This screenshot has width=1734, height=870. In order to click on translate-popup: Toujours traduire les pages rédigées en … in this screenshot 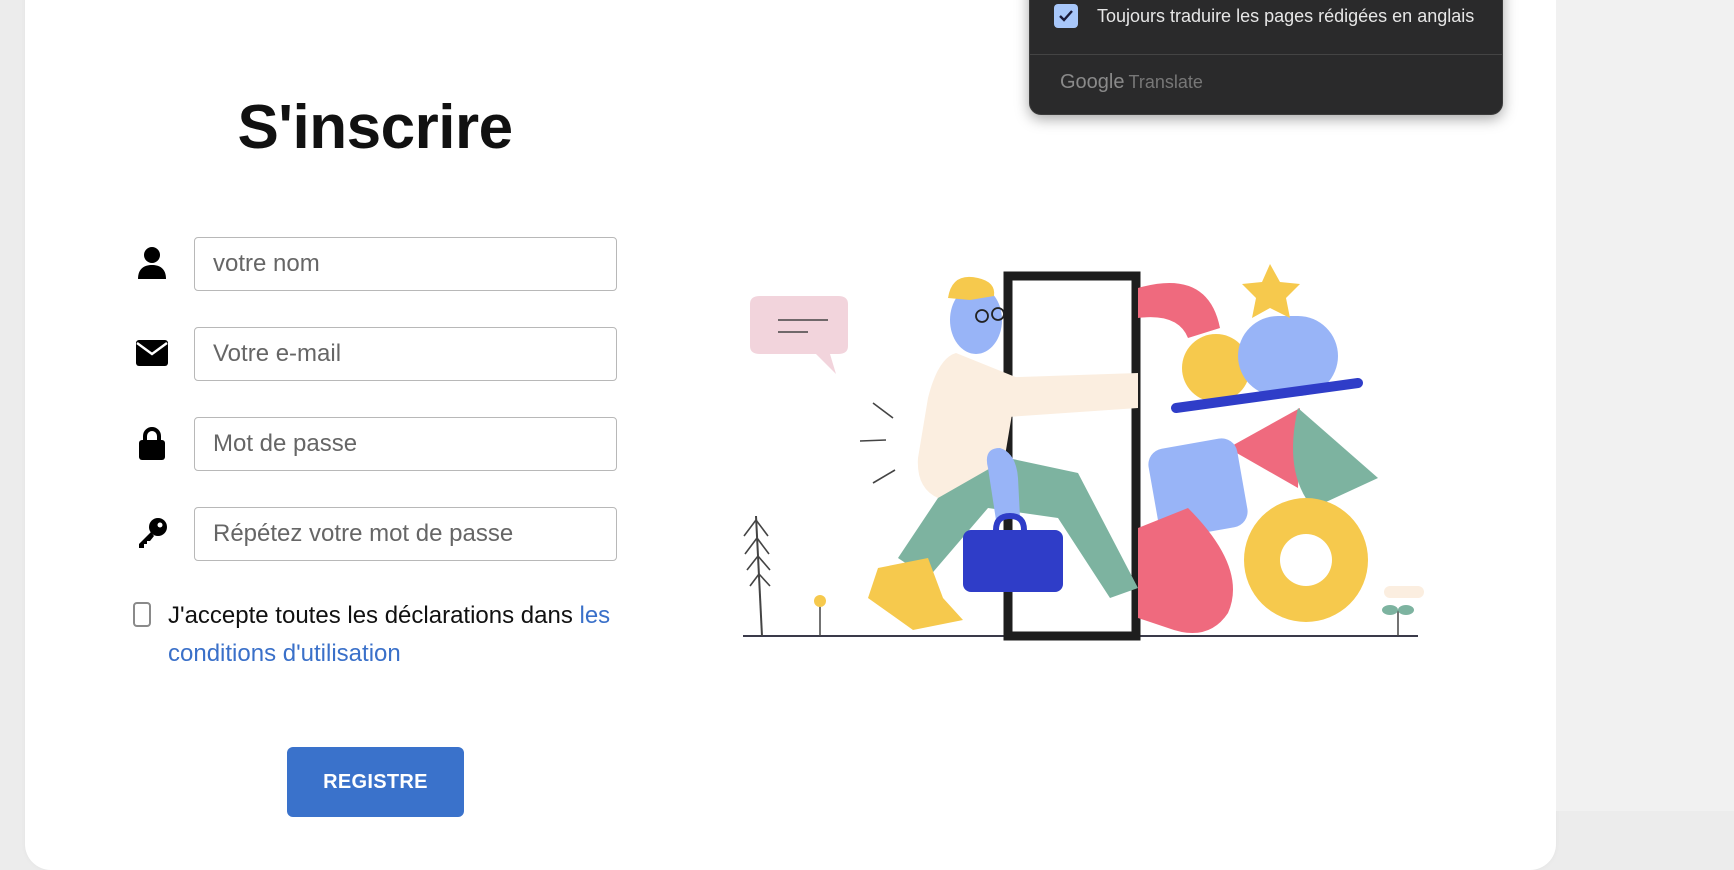, I will do `click(1266, 57)`.